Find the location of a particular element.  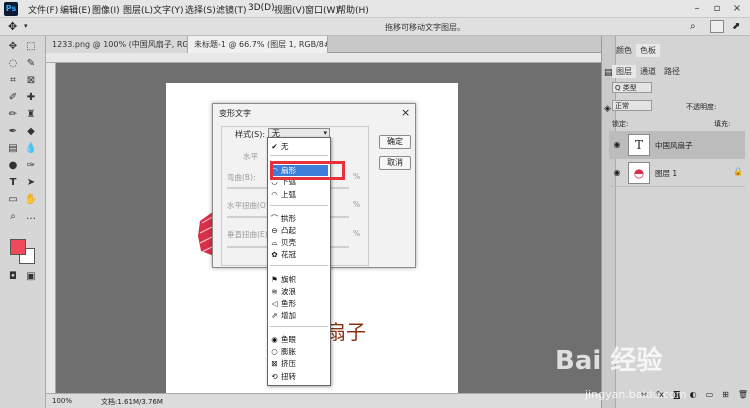

flower-icon: ✿ is located at coordinates (274, 254).